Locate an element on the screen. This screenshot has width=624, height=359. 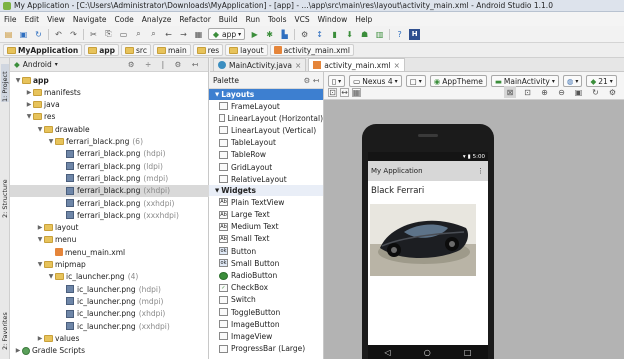
rotate-combo: ▢ ▾ is located at coordinates (415, 81).